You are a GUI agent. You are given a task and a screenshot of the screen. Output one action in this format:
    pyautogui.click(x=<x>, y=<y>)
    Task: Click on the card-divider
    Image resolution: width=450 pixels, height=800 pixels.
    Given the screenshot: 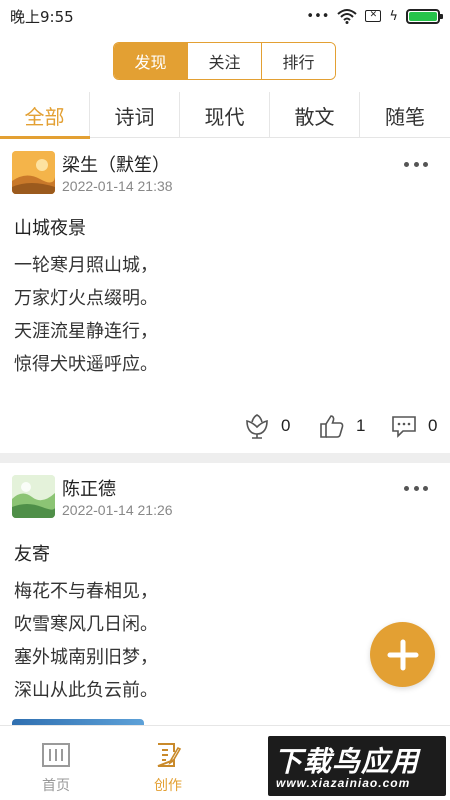 What is the action you would take?
    pyautogui.click(x=225, y=458)
    